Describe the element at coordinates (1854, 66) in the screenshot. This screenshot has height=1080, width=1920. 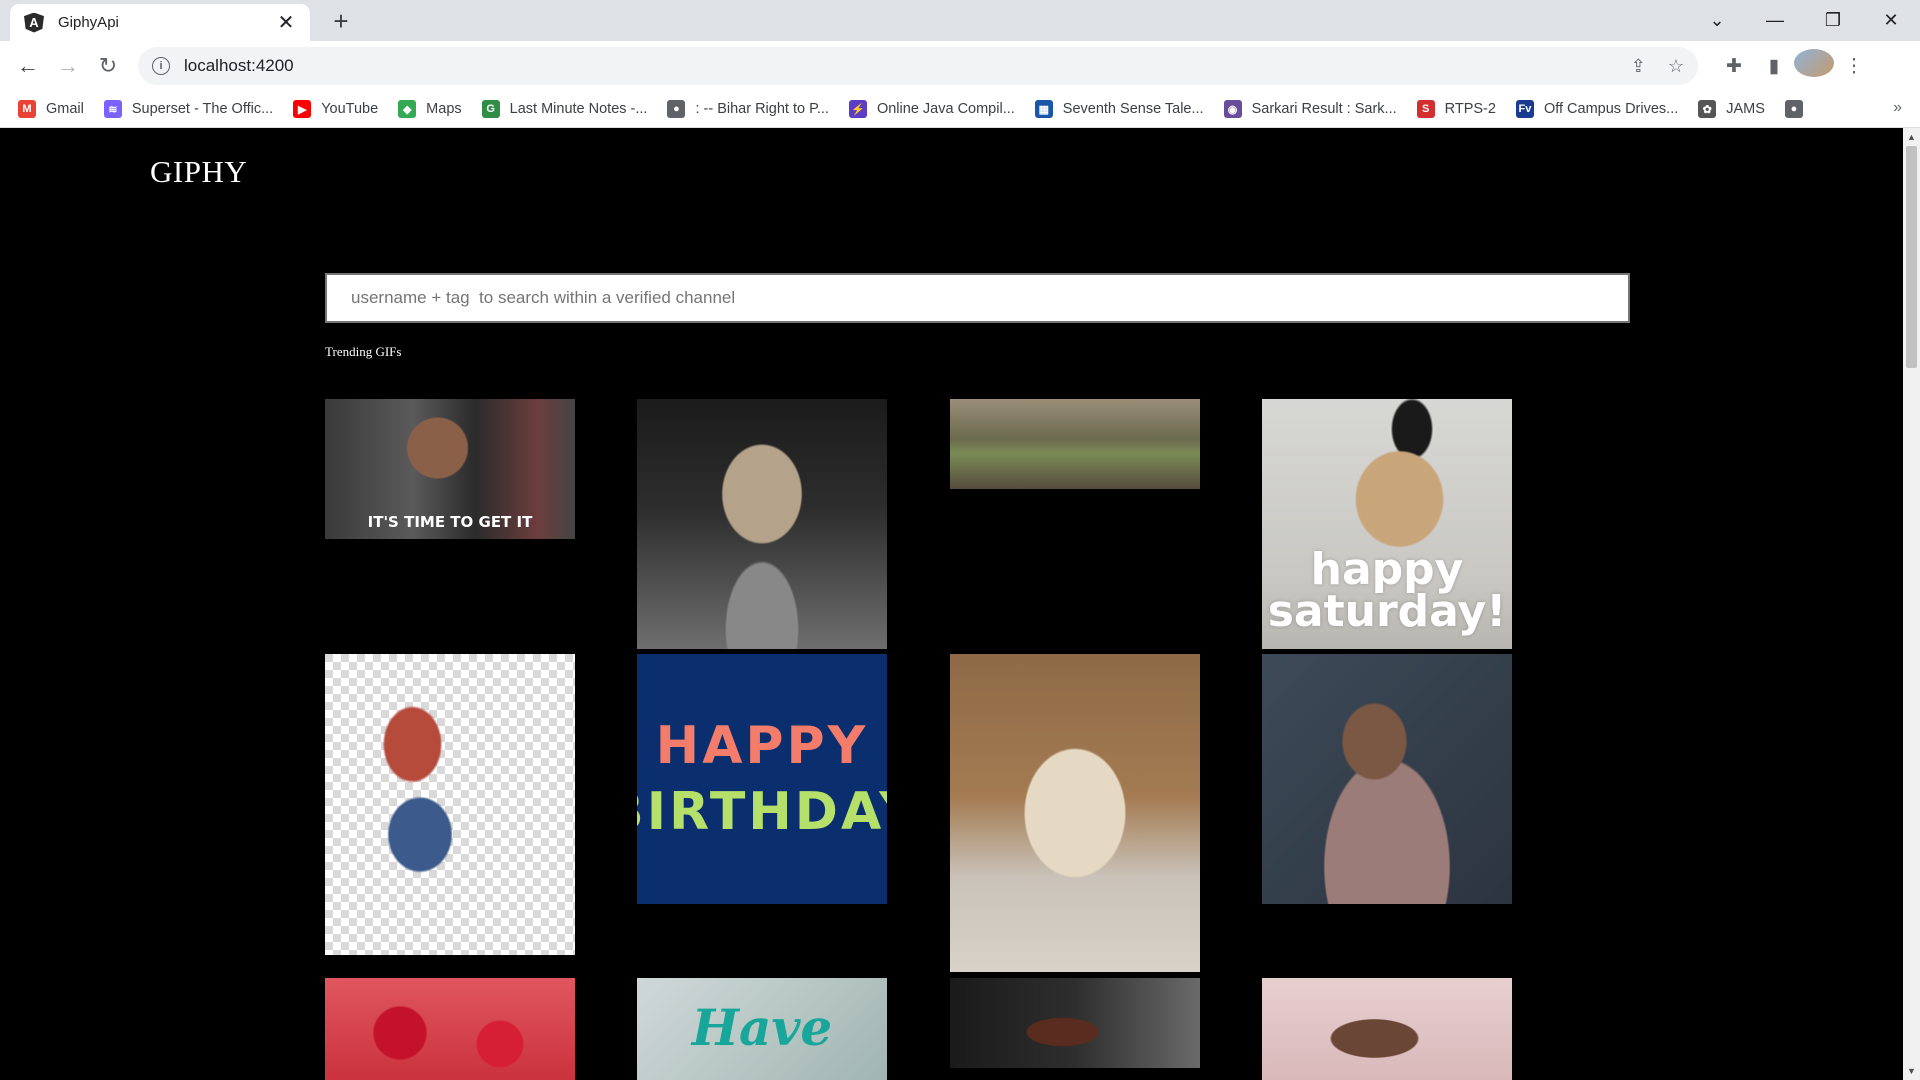
I see `menu-kebab-icon: ⋮` at that location.